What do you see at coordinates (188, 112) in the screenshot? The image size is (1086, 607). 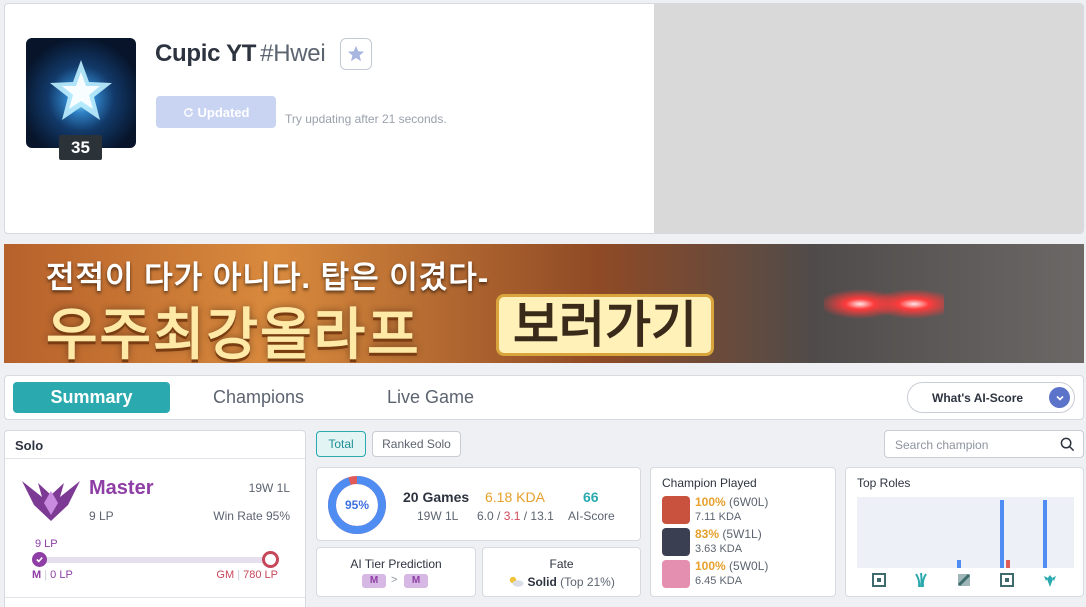 I see `refresh-icon` at bounding box center [188, 112].